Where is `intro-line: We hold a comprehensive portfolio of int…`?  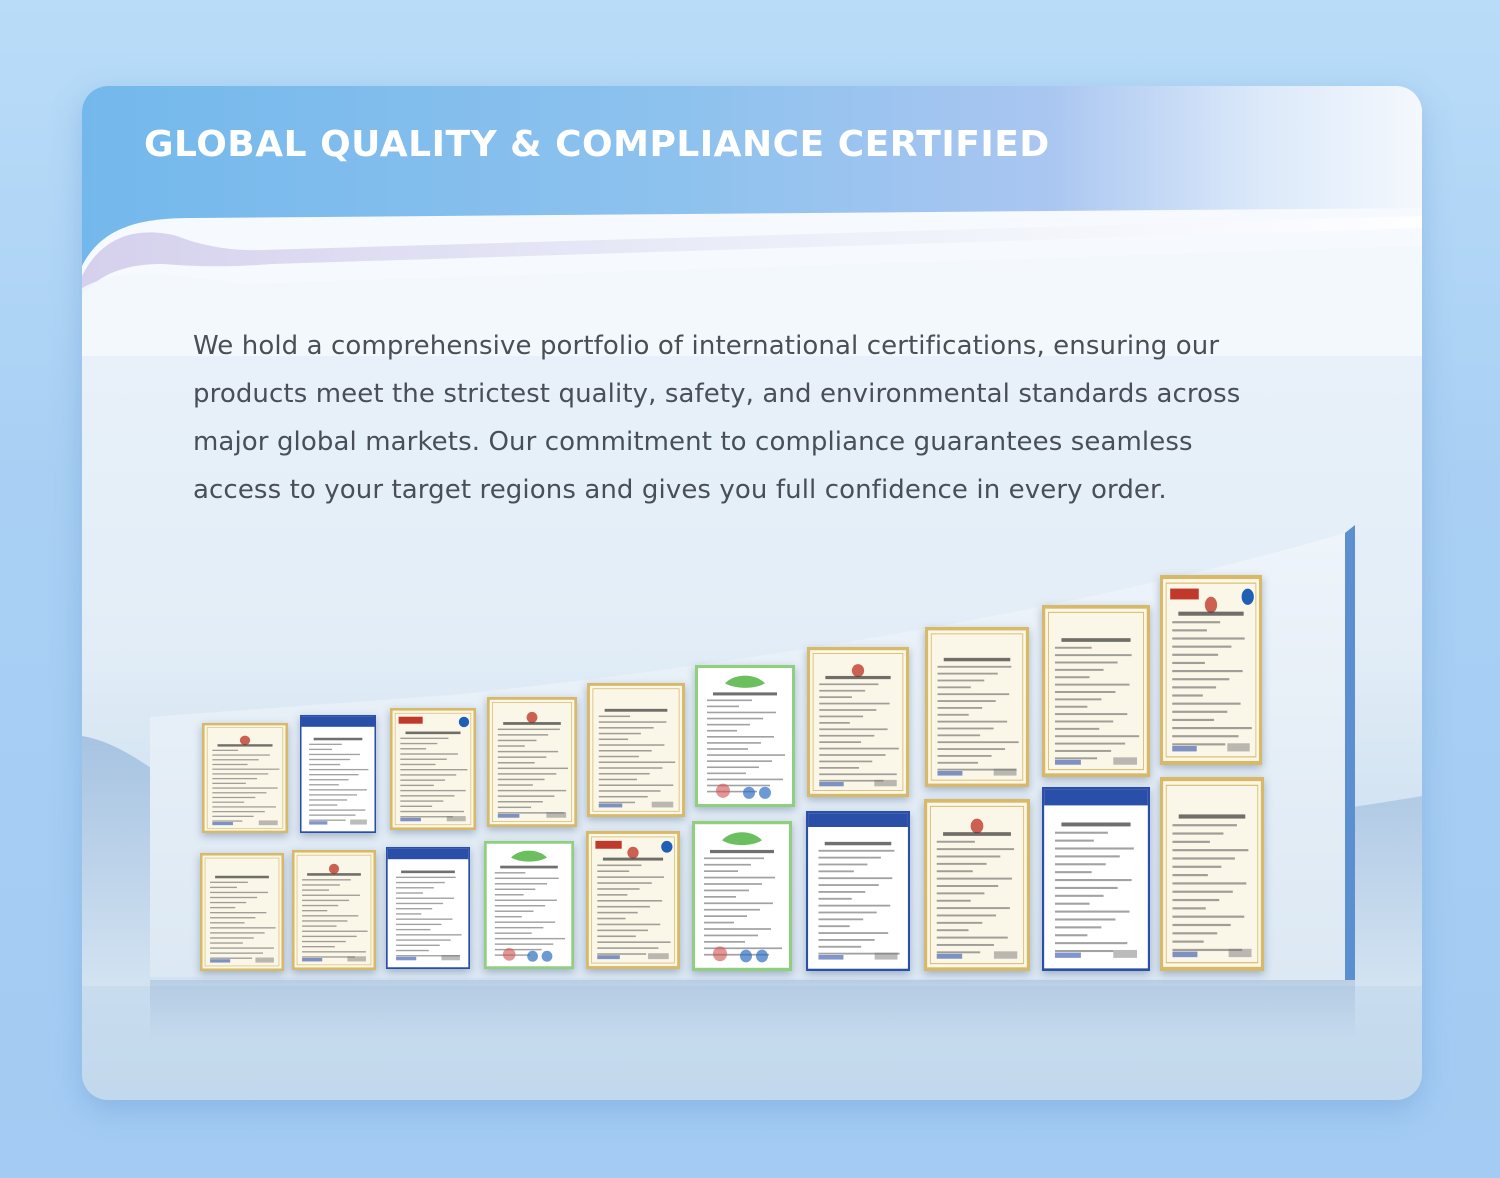 intro-line: We hold a comprehensive portfolio of int… is located at coordinates (706, 346).